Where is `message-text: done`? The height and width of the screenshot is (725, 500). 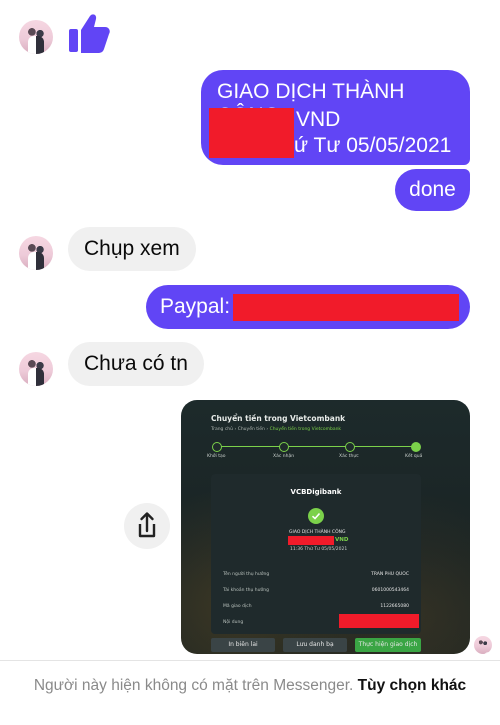
message-text: done is located at coordinates (432, 189).